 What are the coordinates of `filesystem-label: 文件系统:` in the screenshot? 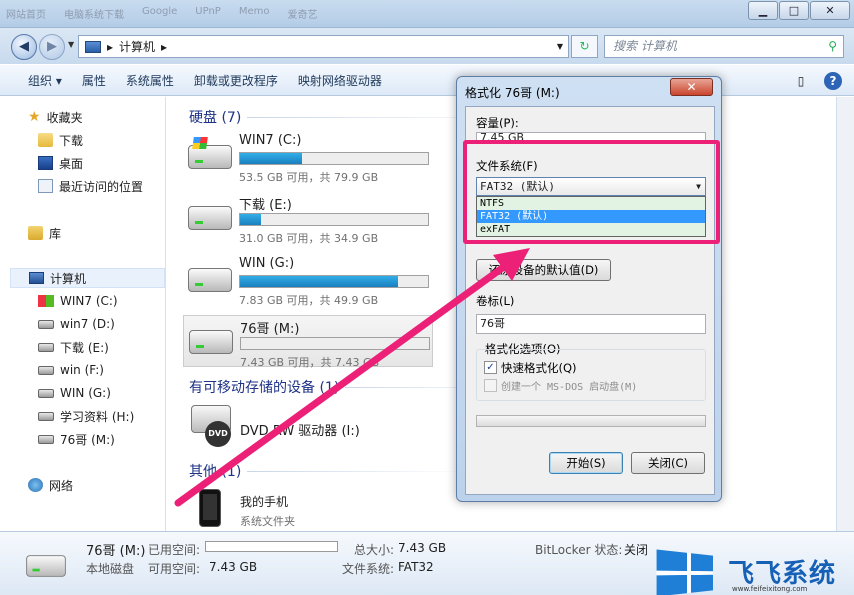 It's located at (368, 569).